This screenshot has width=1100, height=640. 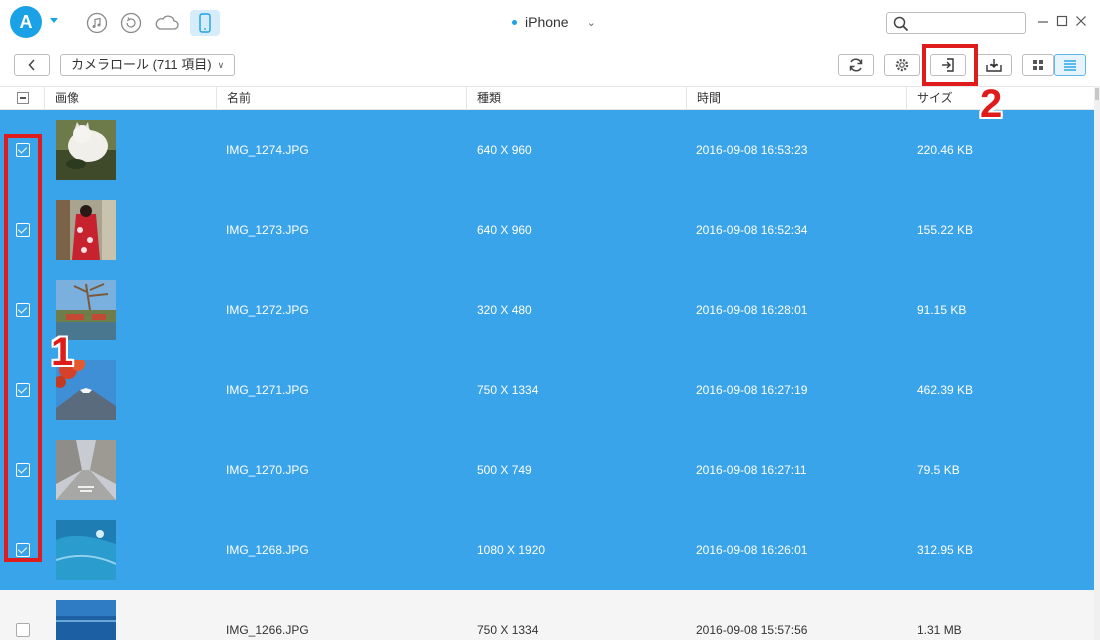 What do you see at coordinates (901, 24) in the screenshot?
I see `search-icon` at bounding box center [901, 24].